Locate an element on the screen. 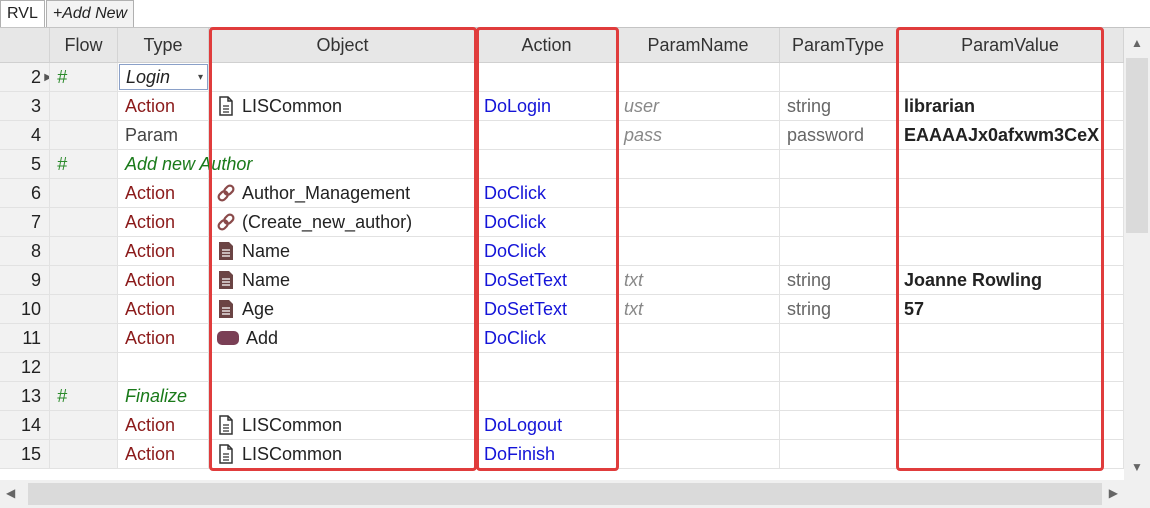 This screenshot has height=508, width=1150. param-value-cell: 57 is located at coordinates (1010, 309).